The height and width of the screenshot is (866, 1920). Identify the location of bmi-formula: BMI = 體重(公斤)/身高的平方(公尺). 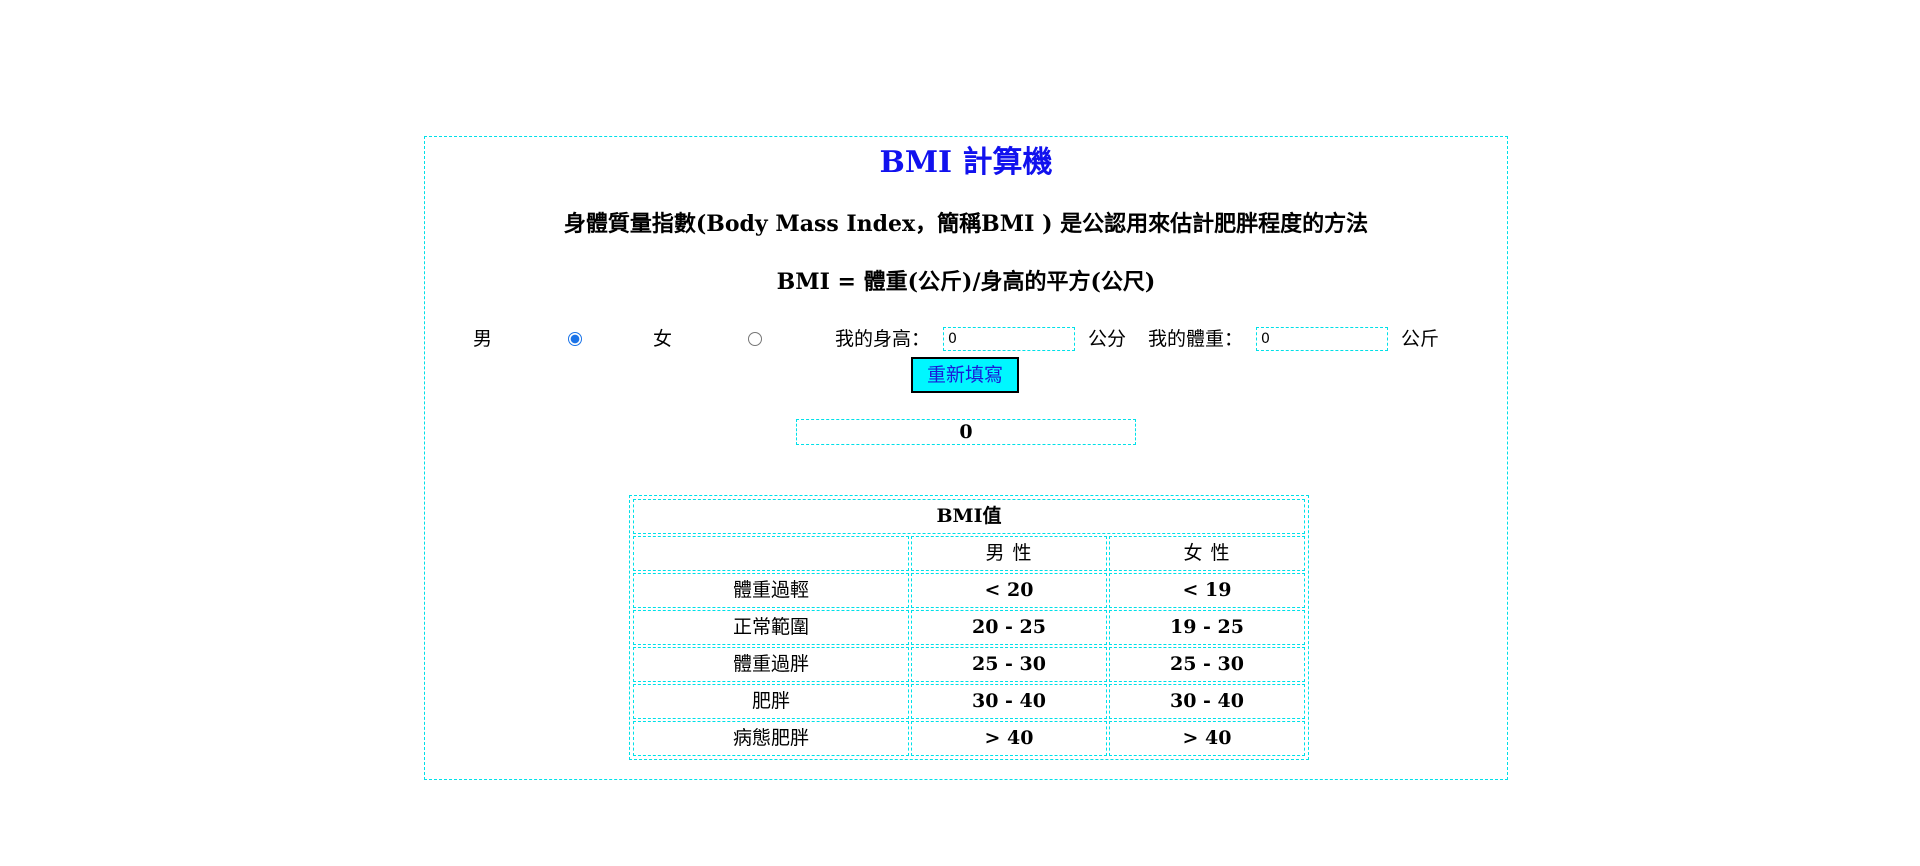
(966, 282).